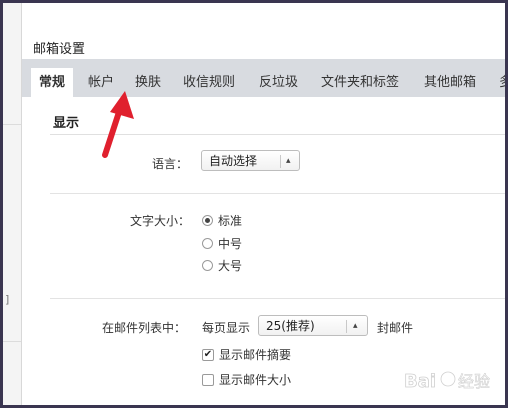 This screenshot has height=408, width=508. Describe the element at coordinates (233, 161) in the screenshot. I see `language-select-value: 自动选择` at that location.